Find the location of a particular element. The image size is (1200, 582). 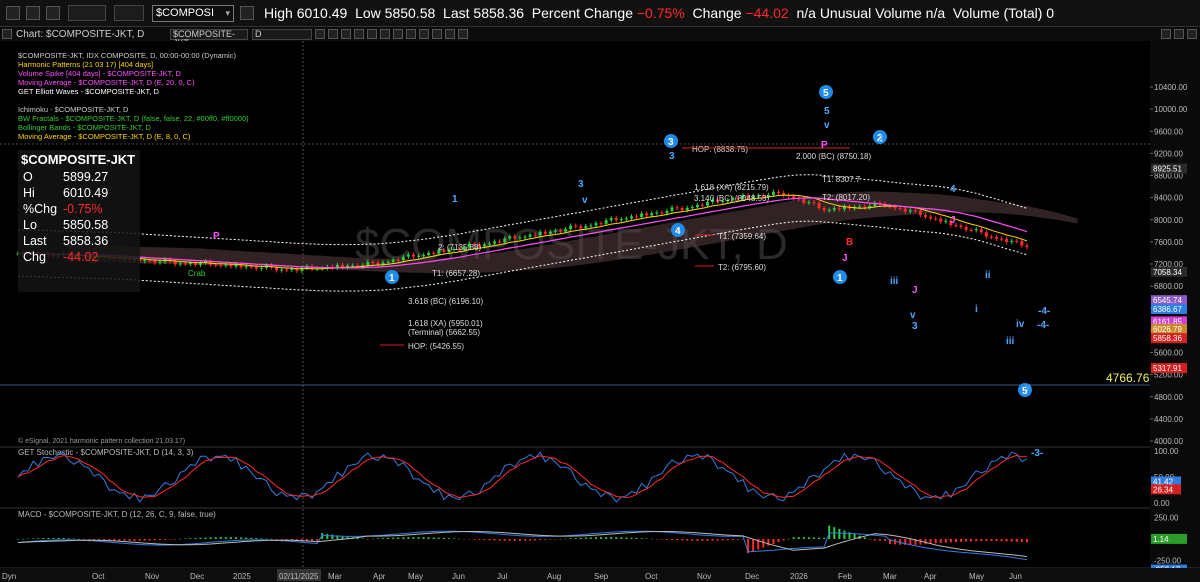

legend-entry is located at coordinates (133, 100).